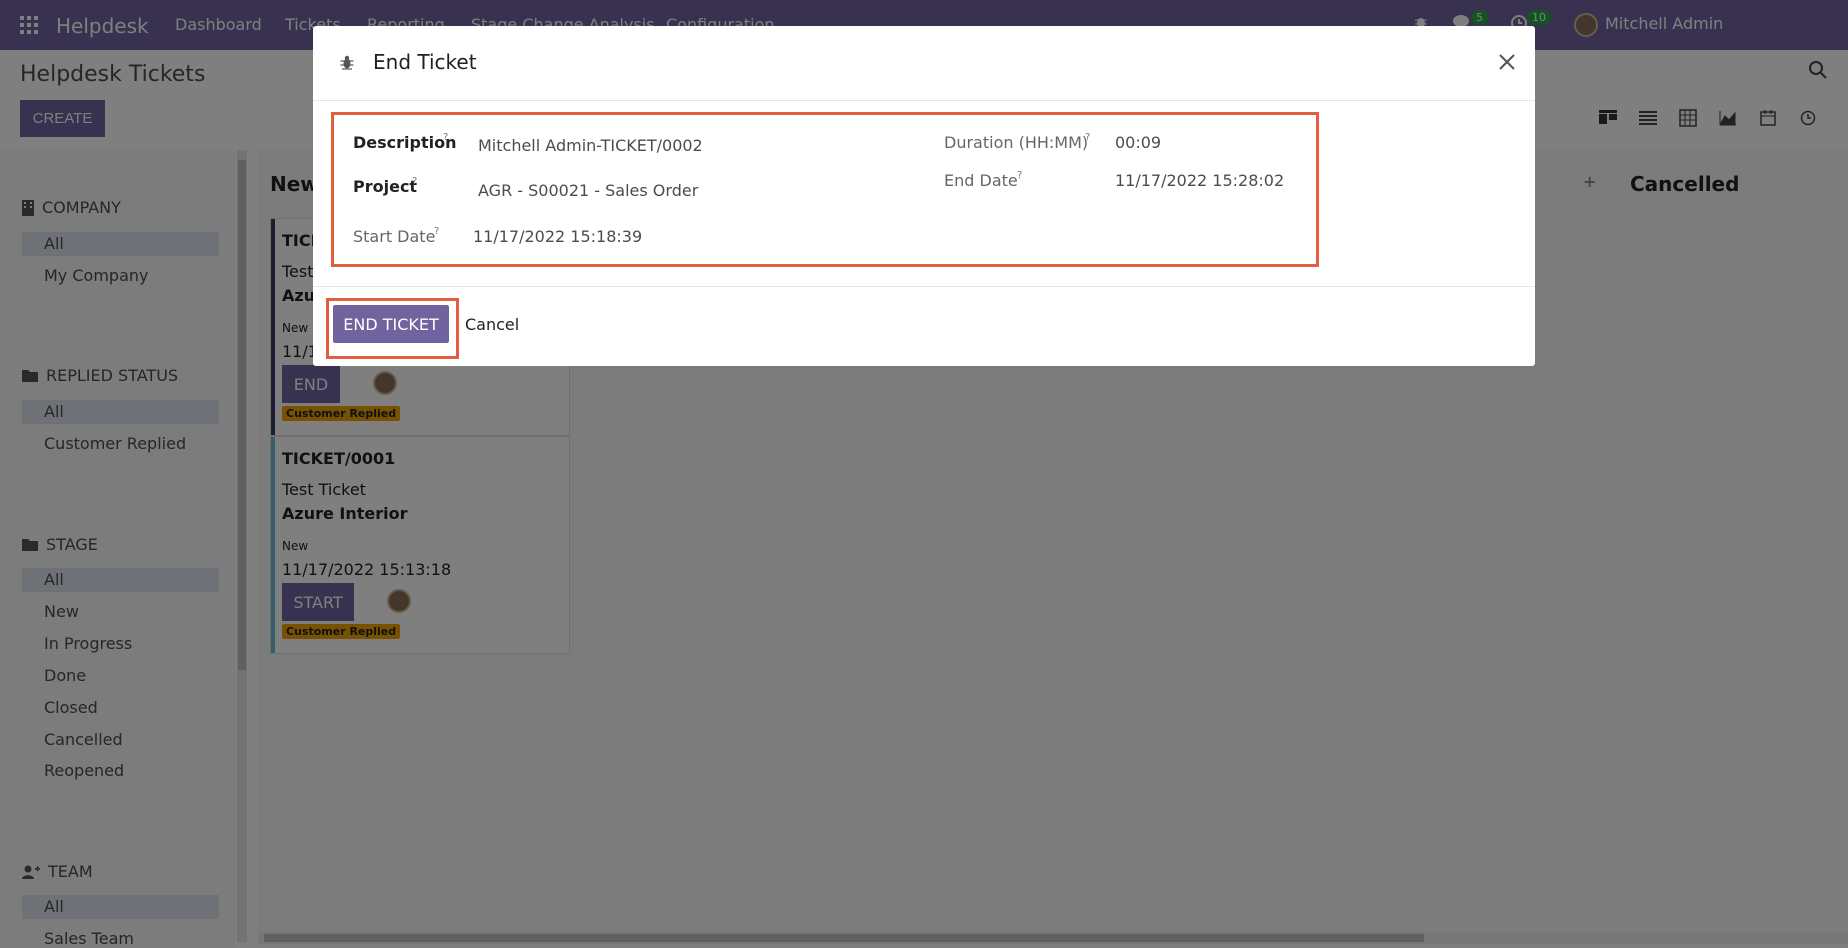  What do you see at coordinates (590, 145) in the screenshot?
I see `description-value: Mitchell Admin-TICKET/0002` at bounding box center [590, 145].